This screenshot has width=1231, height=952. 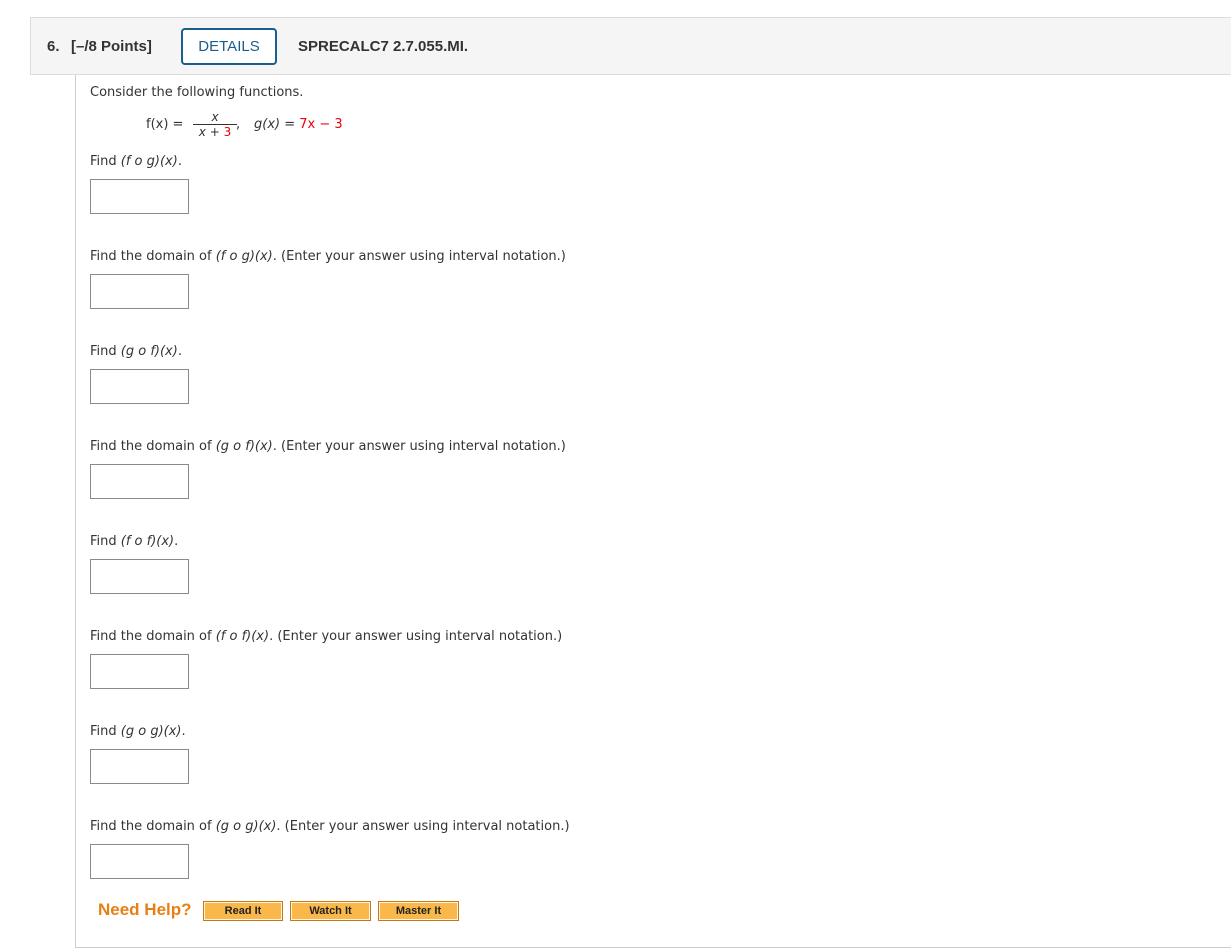 I want to click on f-denominator-const: 3, so click(x=227, y=132).